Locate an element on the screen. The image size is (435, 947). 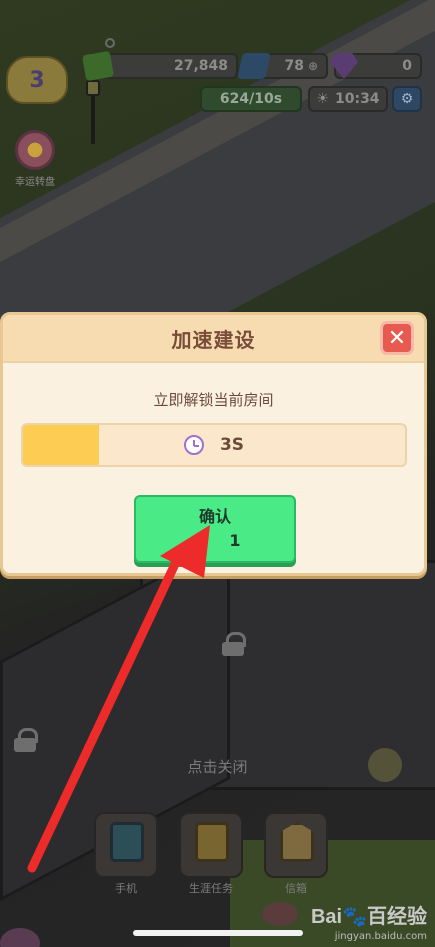
baidu-watermark: Bai🐾百经验 jingyan.baidu.com is located at coordinates (369, 921).